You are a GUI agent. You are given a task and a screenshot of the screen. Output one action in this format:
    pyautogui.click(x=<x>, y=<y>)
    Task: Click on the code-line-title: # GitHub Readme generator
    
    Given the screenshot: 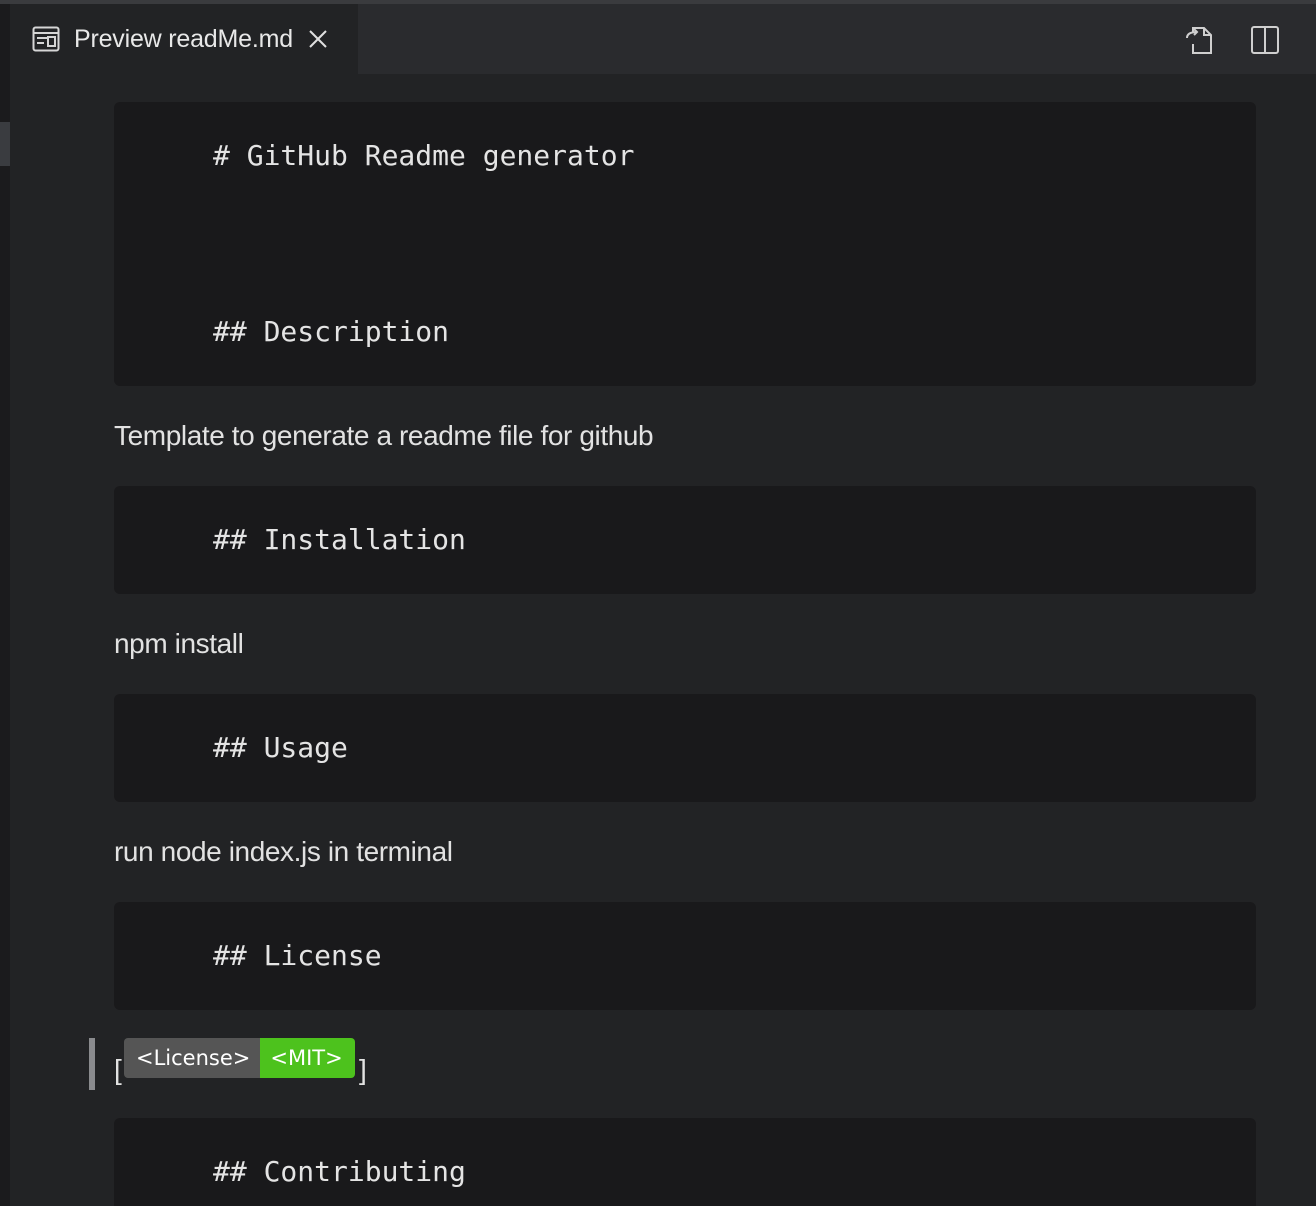 What is the action you would take?
    pyautogui.click(x=424, y=155)
    